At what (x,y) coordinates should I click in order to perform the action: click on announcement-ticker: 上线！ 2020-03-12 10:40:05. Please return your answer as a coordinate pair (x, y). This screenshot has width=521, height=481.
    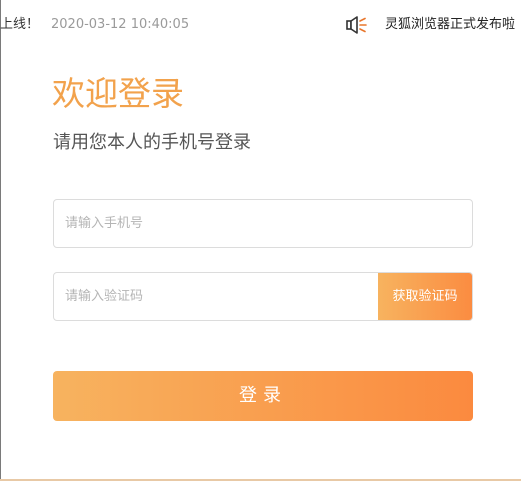
    Looking at the image, I should click on (94, 25).